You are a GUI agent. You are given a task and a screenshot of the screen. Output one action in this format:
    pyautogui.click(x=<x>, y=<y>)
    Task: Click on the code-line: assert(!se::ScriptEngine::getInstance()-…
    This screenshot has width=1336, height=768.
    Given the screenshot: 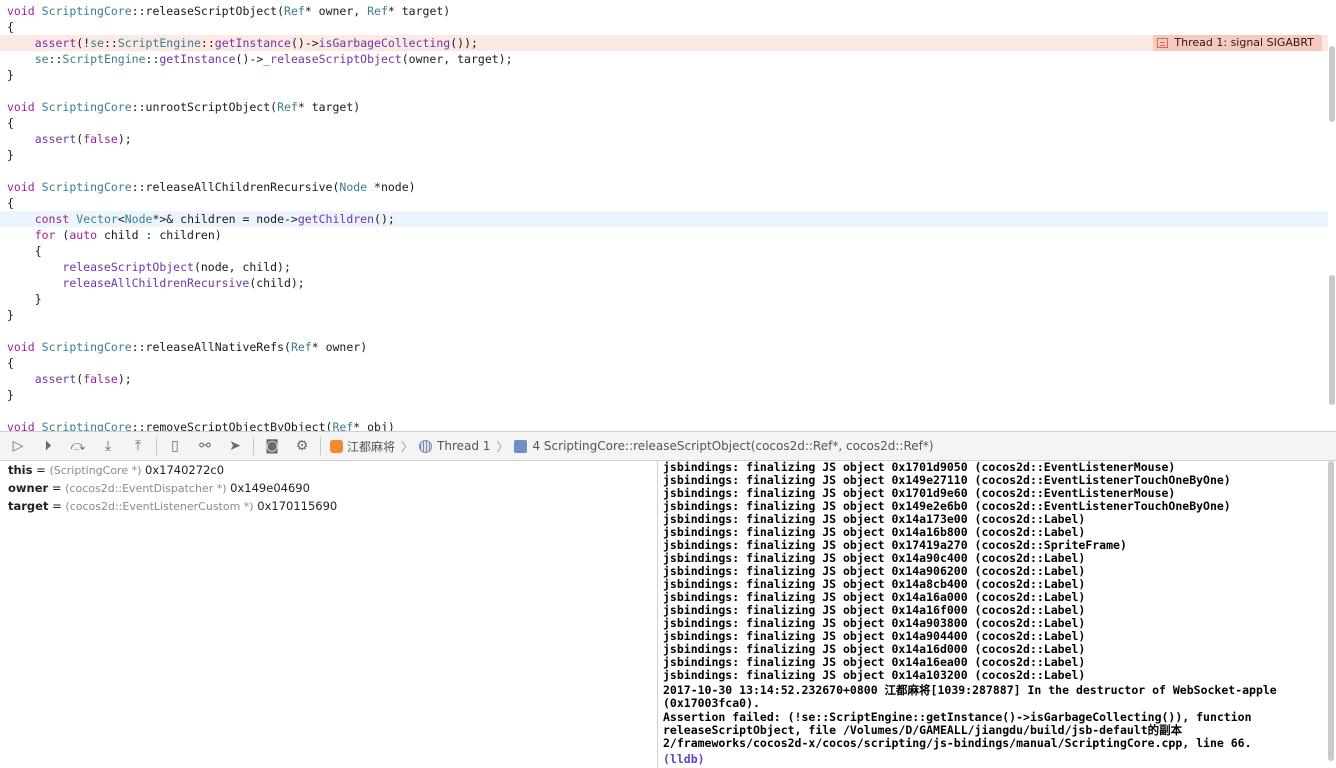 What is the action you would take?
    pyautogui.click(x=664, y=43)
    